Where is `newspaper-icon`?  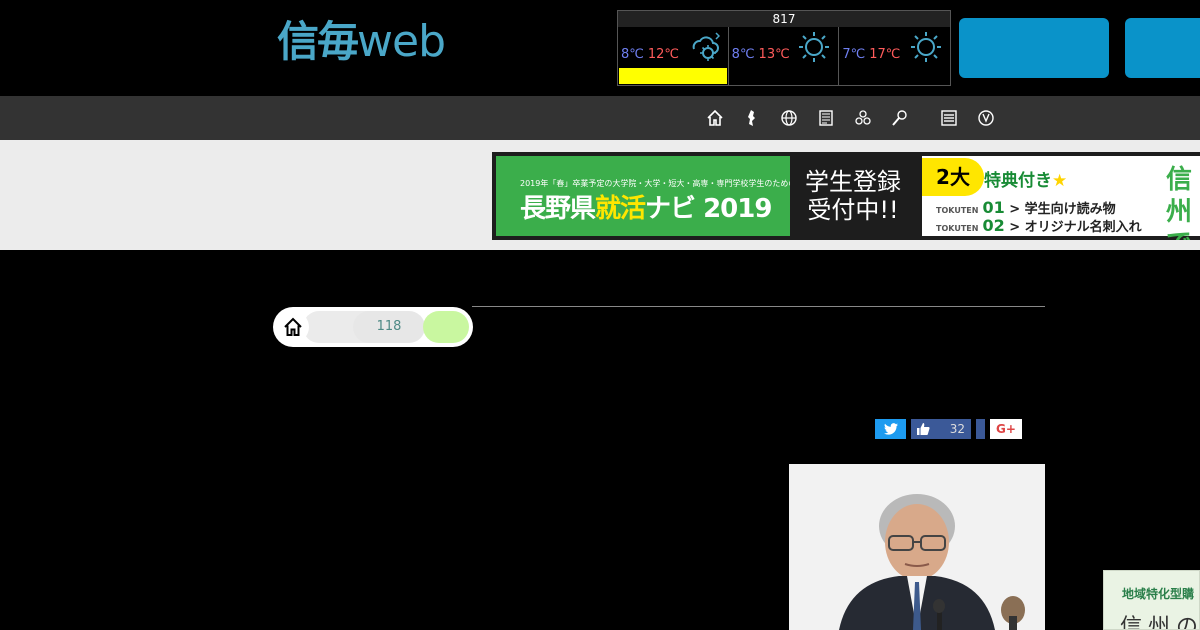
newspaper-icon is located at coordinates (826, 118).